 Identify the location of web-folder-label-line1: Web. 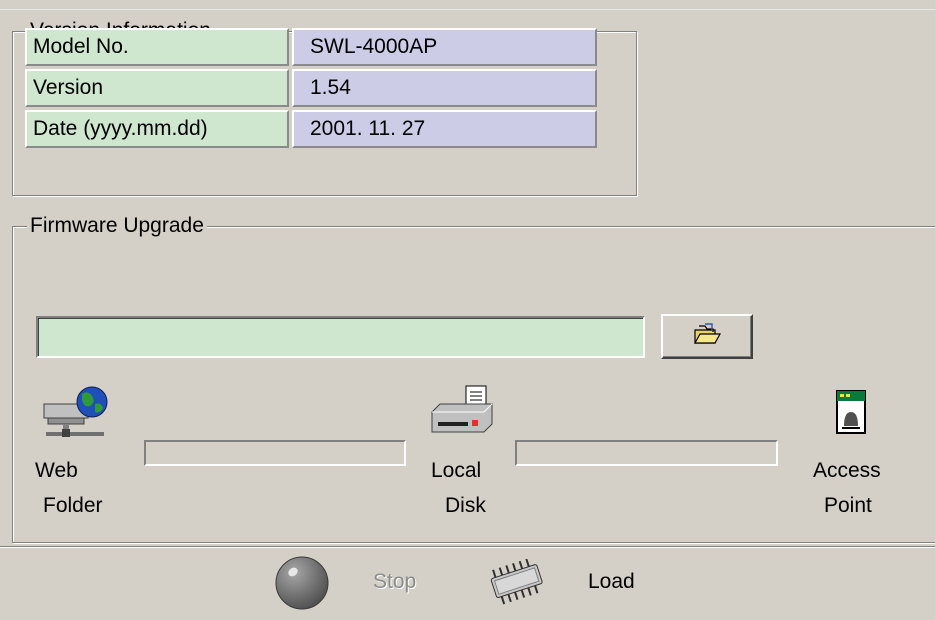
(56, 470).